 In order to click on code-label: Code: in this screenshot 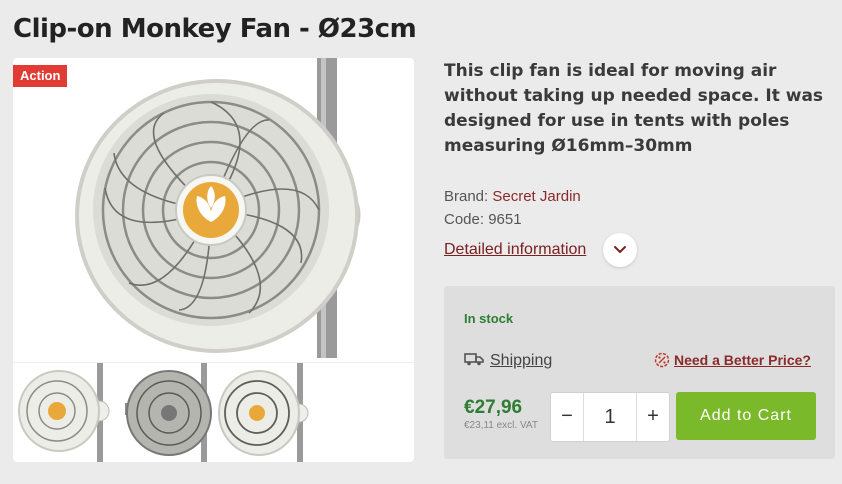, I will do `click(464, 219)`.